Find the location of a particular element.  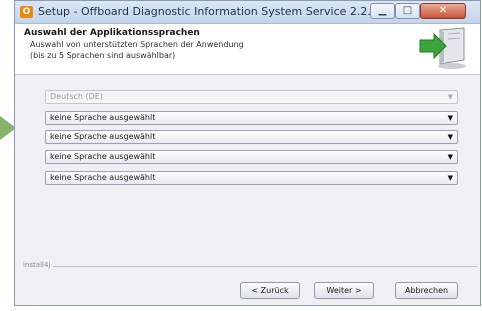

page-title: Auswahl der Applikationssprachen is located at coordinates (112, 33).